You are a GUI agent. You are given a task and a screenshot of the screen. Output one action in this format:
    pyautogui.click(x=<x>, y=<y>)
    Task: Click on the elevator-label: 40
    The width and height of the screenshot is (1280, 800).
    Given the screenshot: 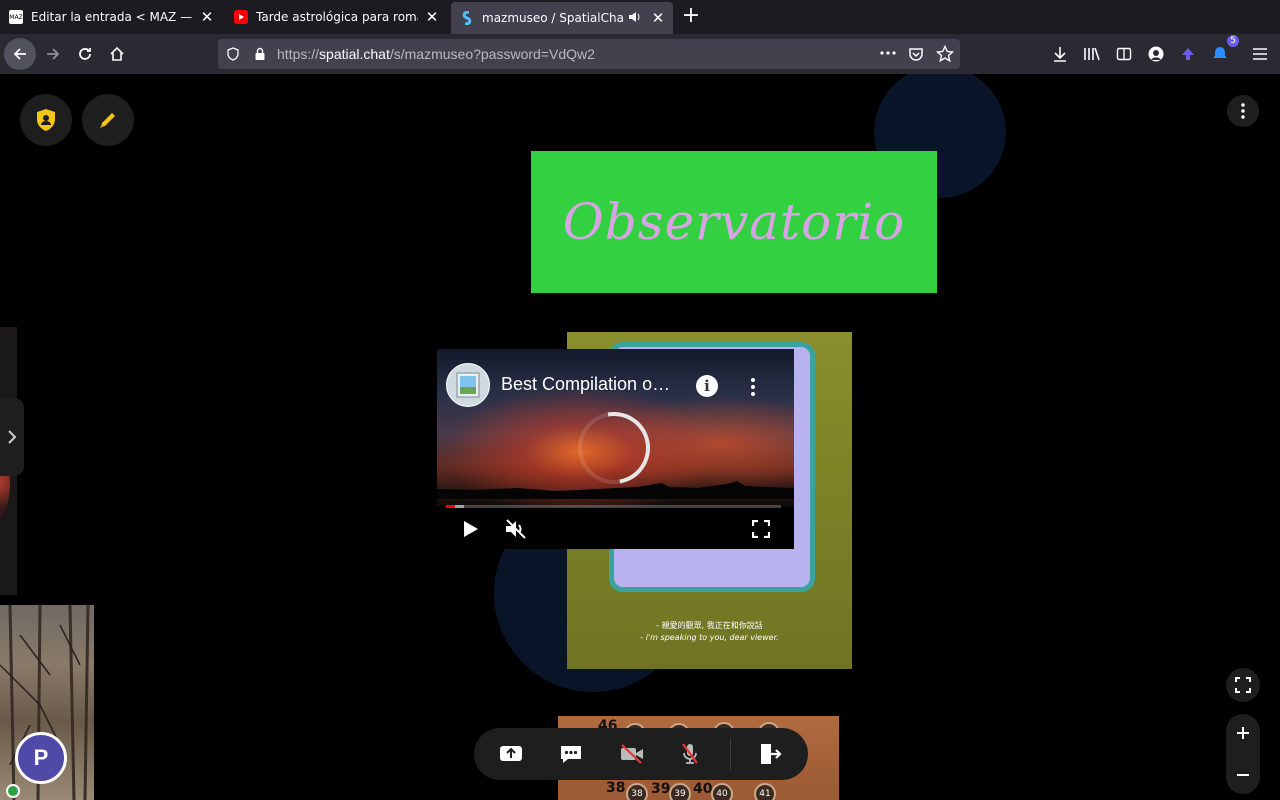 What is the action you would take?
    pyautogui.click(x=703, y=789)
    